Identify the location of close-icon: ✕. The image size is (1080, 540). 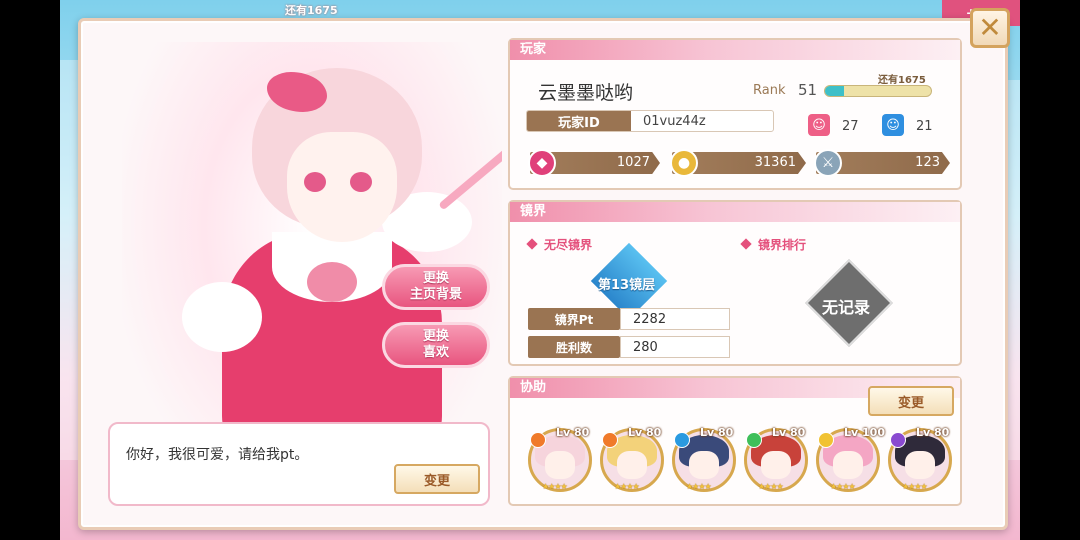
(990, 27).